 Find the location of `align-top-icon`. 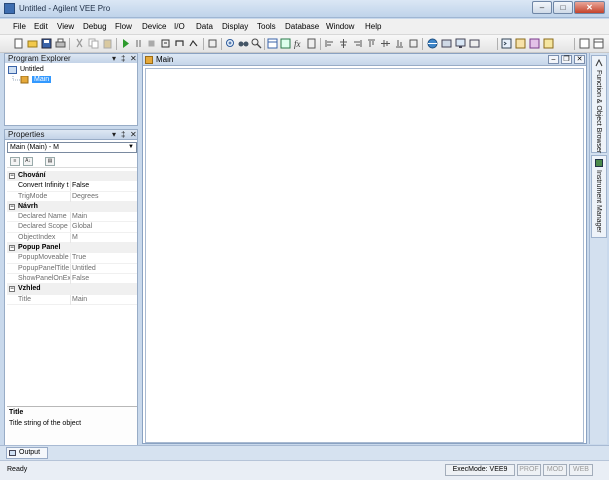

align-top-icon is located at coordinates (371, 43).